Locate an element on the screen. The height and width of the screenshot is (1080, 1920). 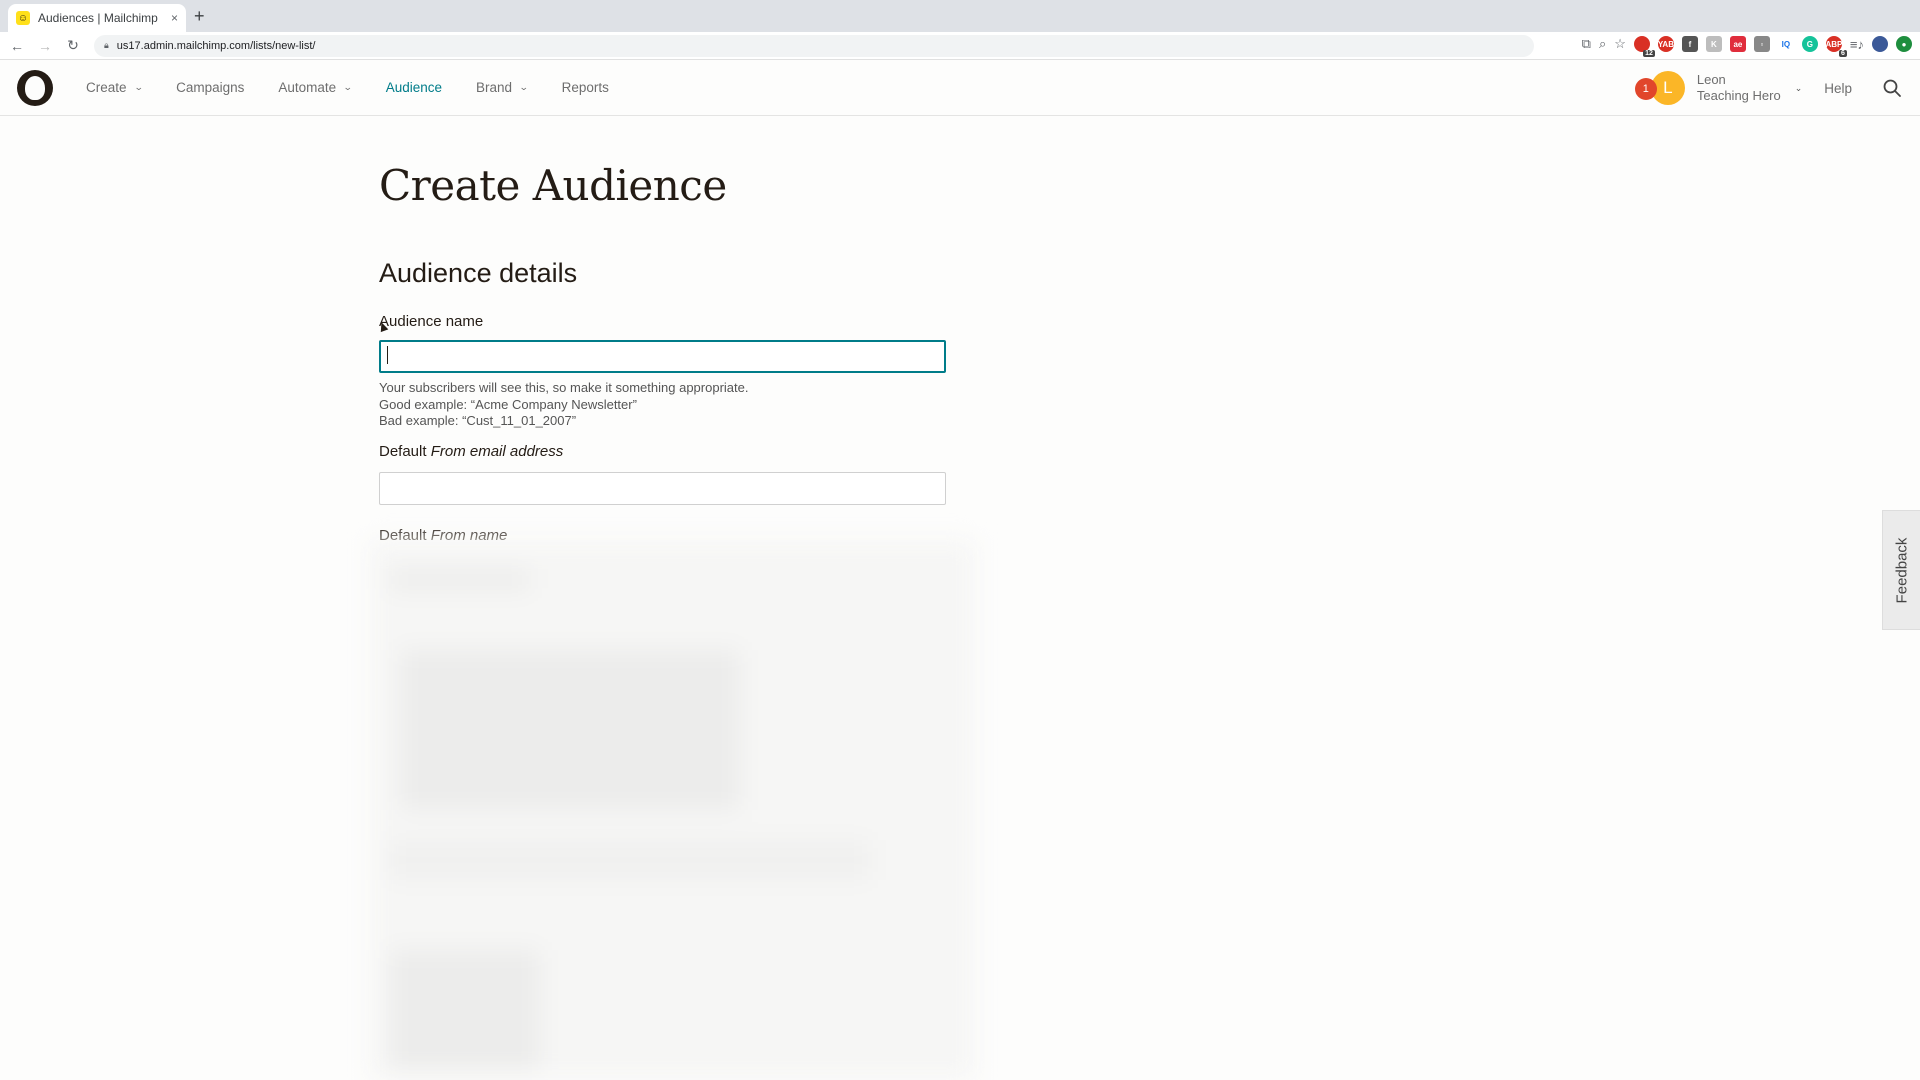
from-email-label-italic: From email address is located at coordinates (497, 451).